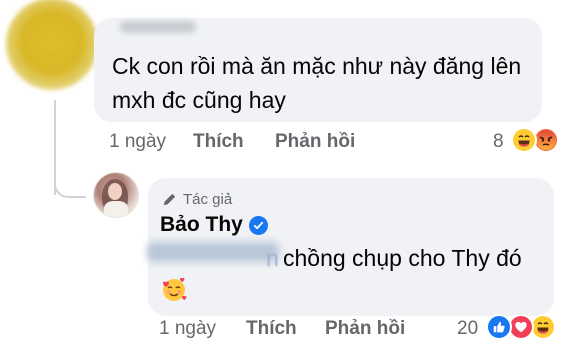 This screenshot has height=349, width=580. I want to click on avatar-face, so click(115, 191).